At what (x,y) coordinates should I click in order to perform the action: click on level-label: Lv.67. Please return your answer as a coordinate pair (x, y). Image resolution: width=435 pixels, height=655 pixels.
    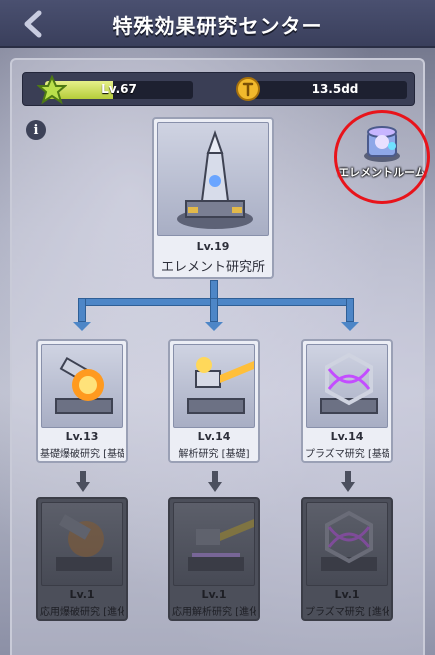
    Looking at the image, I should click on (119, 89).